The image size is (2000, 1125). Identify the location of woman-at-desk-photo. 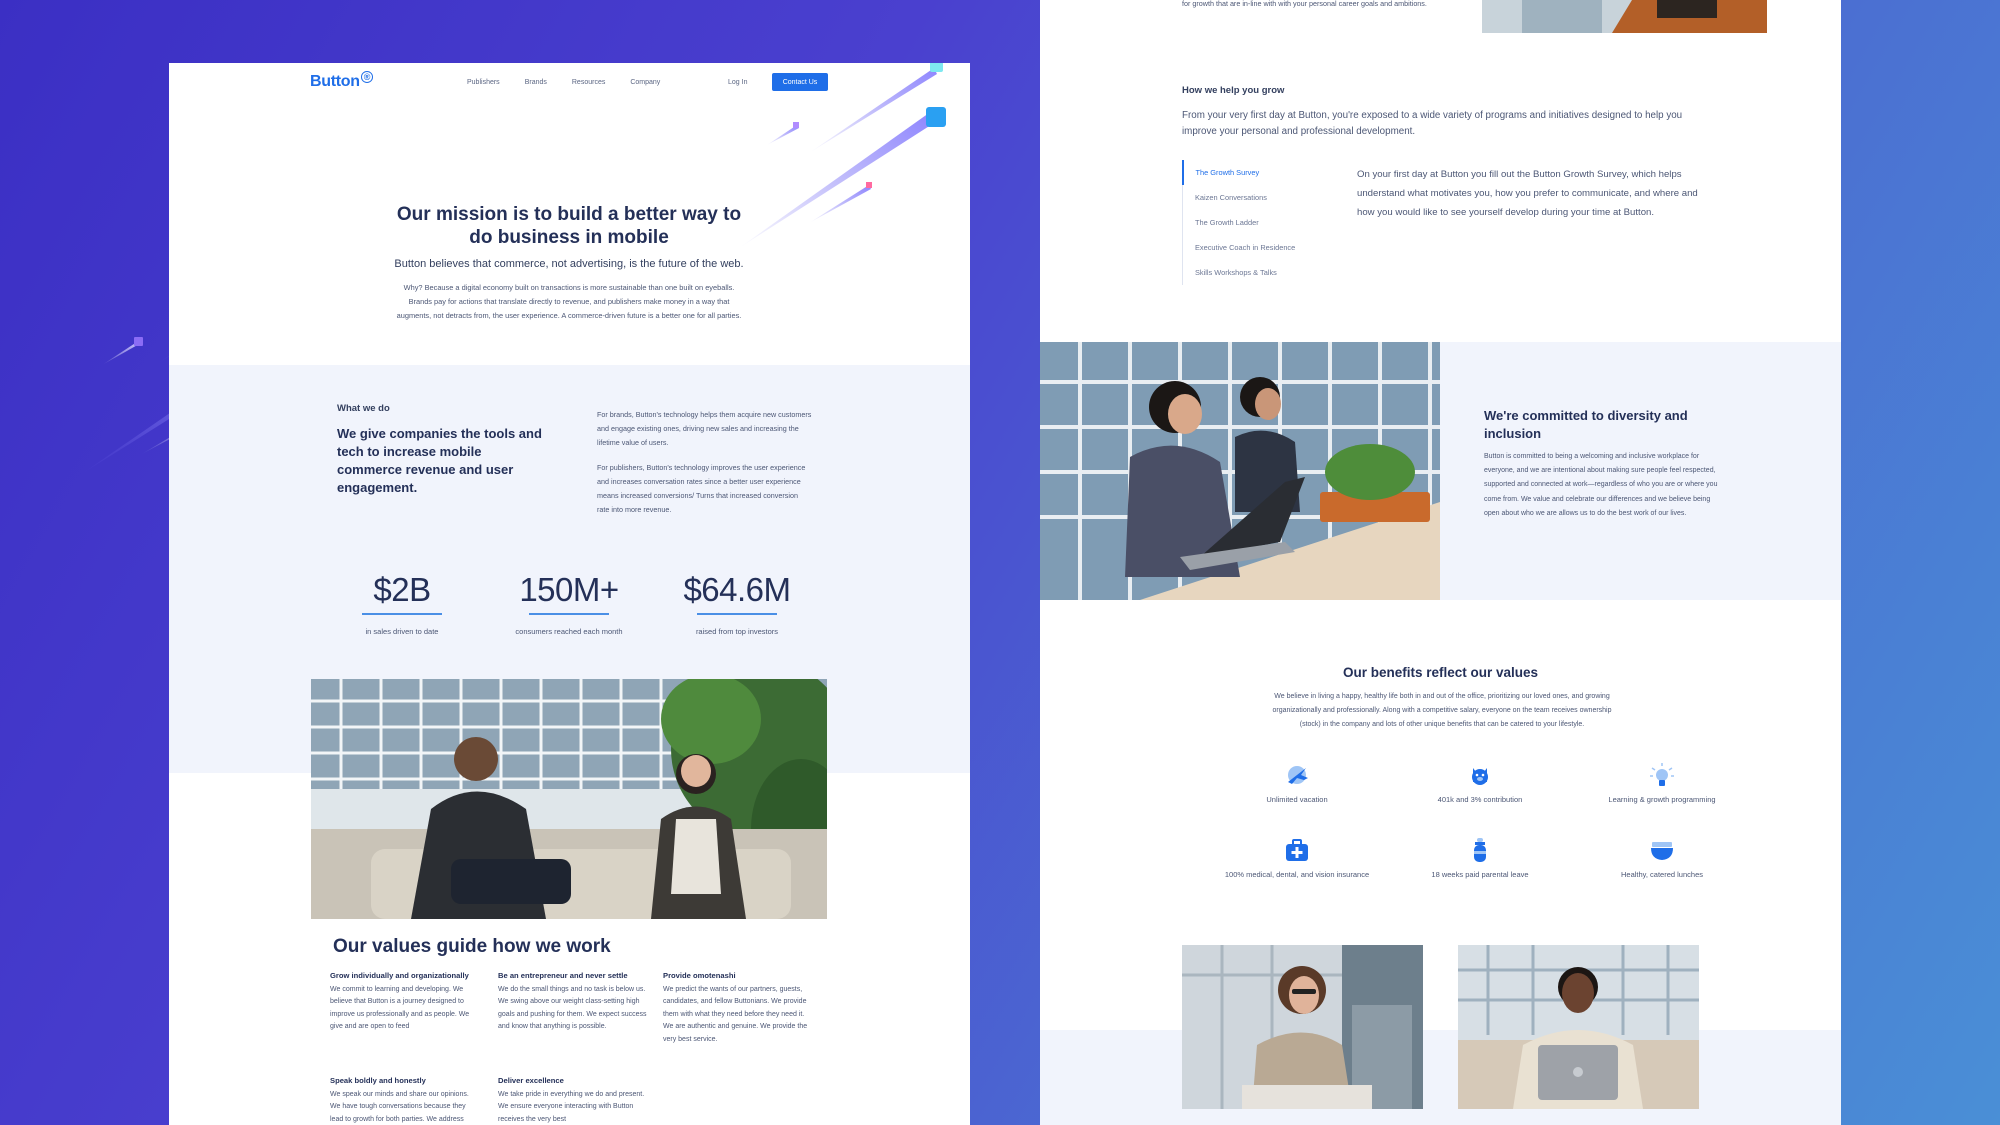
(1302, 1027).